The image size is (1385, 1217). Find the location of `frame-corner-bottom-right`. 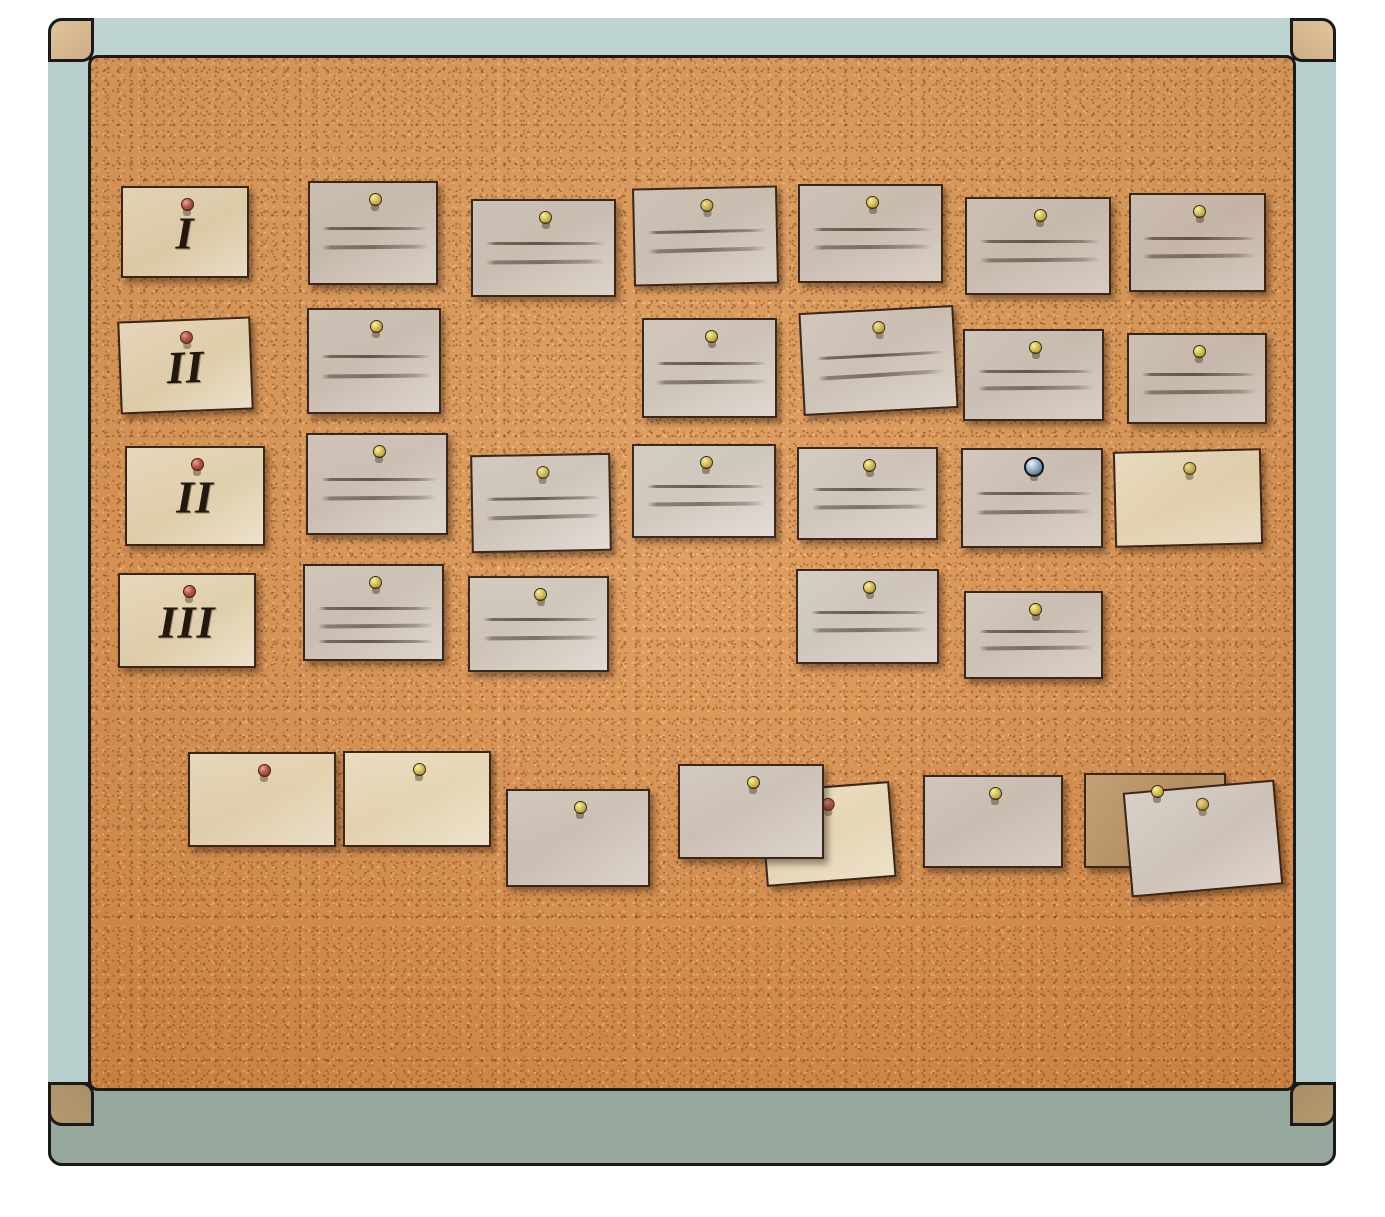

frame-corner-bottom-right is located at coordinates (1313, 1104).